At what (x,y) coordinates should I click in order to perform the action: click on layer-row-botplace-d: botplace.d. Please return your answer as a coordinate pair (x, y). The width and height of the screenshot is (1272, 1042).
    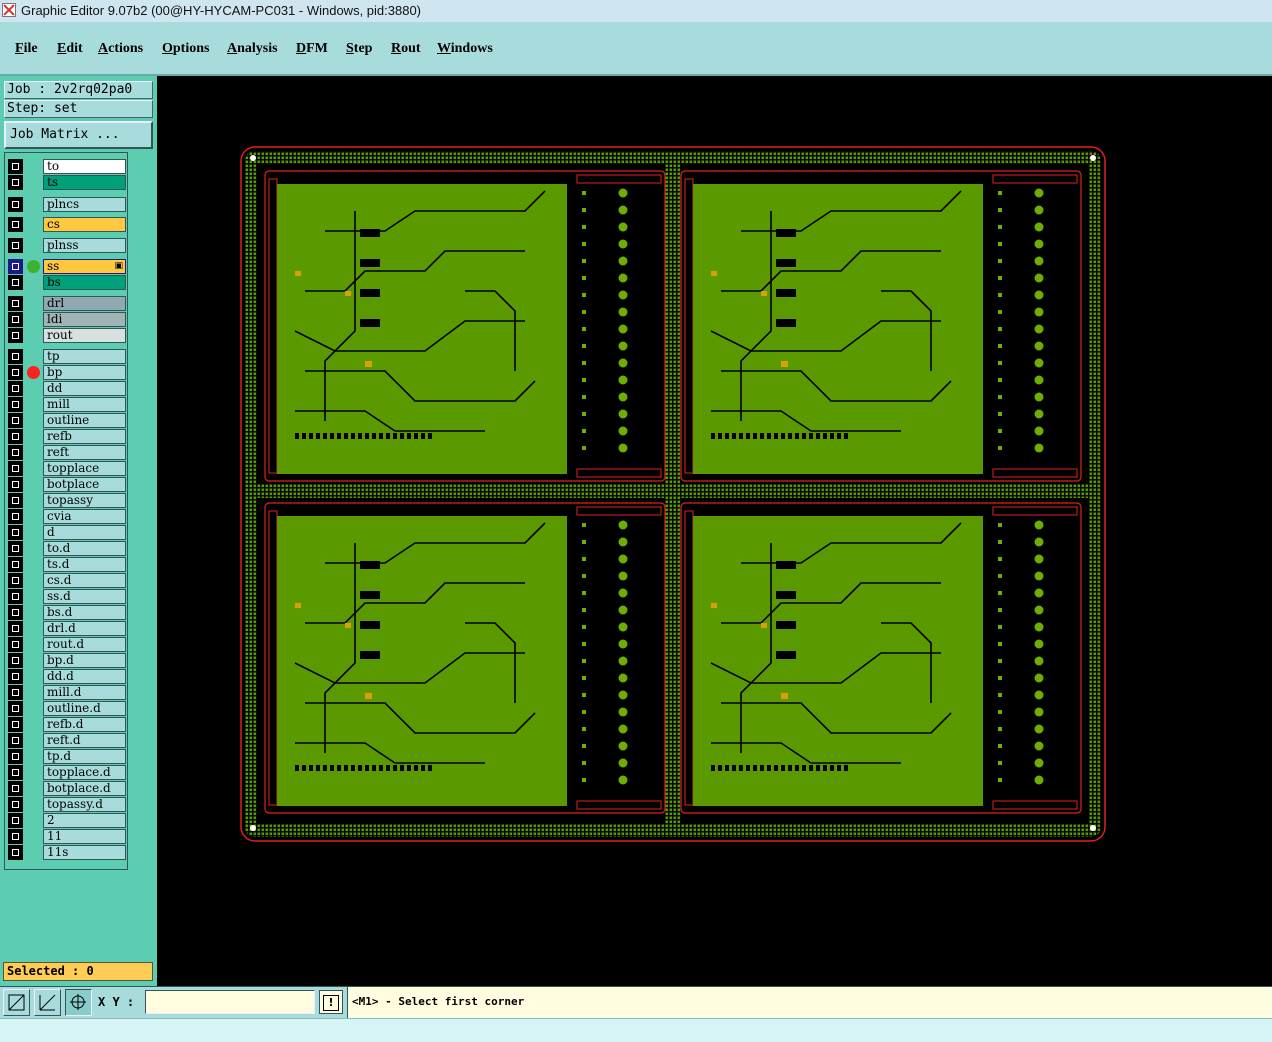
    Looking at the image, I should click on (67, 788).